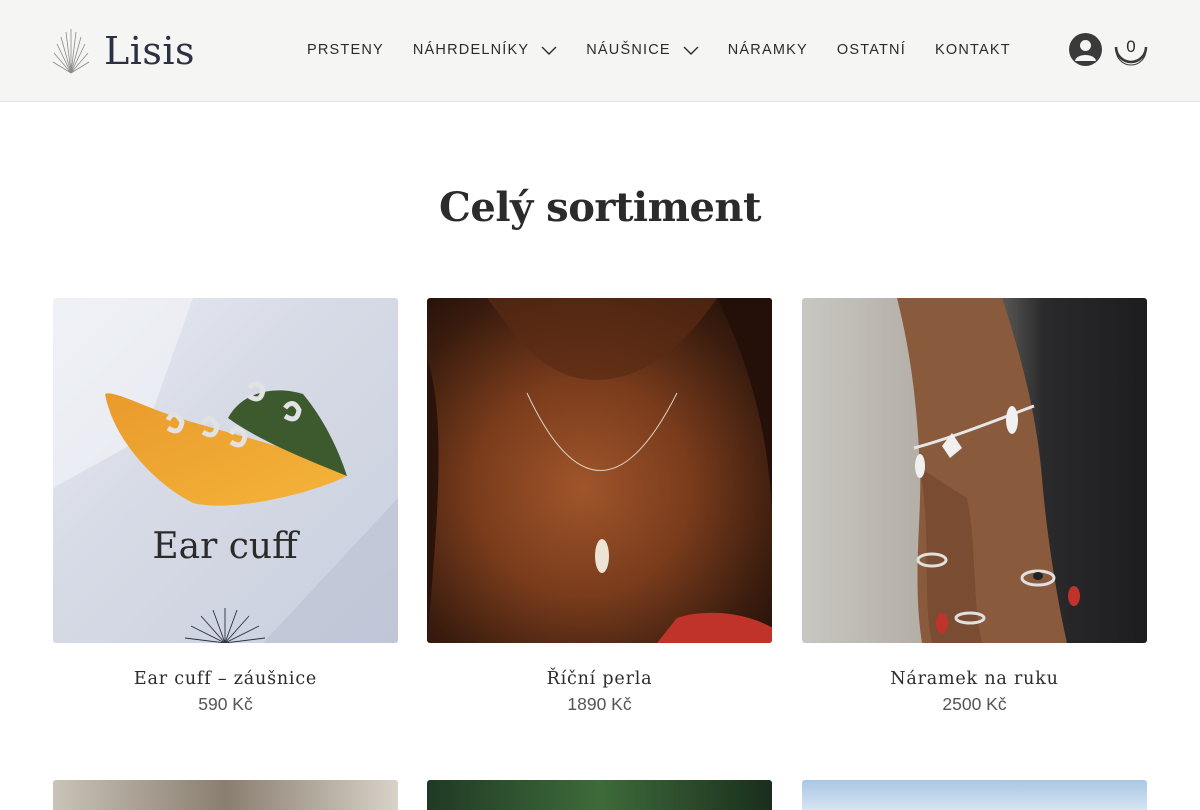 Image resolution: width=1200 pixels, height=810 pixels. I want to click on product-price: 590 Kč, so click(225, 704).